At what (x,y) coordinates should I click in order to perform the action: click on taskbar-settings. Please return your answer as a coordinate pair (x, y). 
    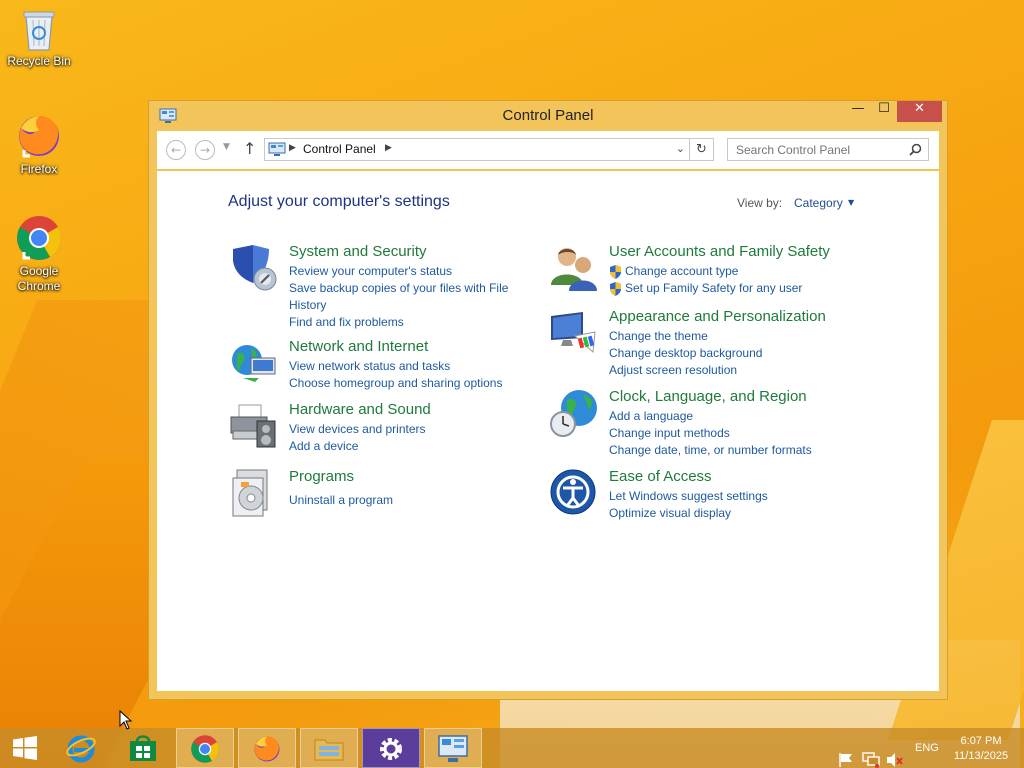
    Looking at the image, I should click on (391, 748).